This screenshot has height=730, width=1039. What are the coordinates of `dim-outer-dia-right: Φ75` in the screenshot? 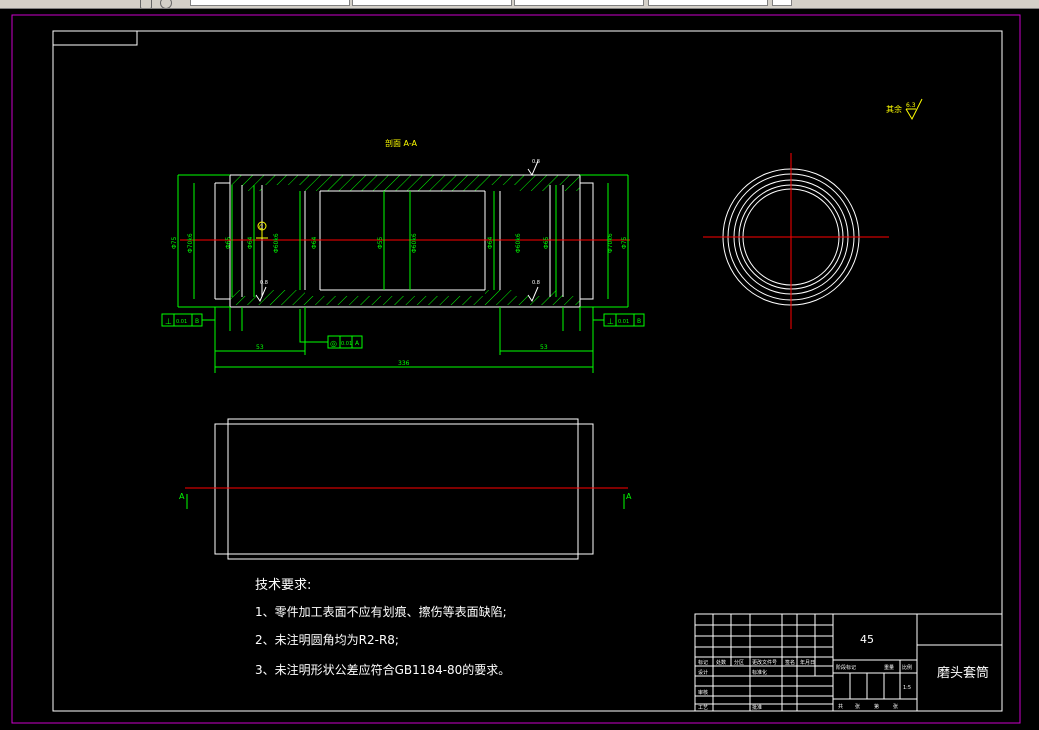 It's located at (624, 242).